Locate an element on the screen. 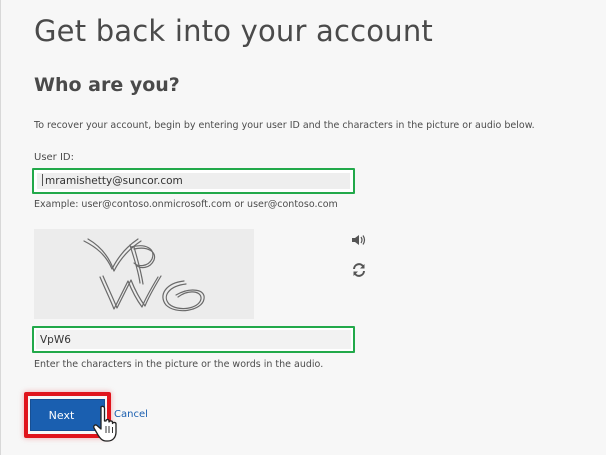  userid-label: User ID: is located at coordinates (54, 157).